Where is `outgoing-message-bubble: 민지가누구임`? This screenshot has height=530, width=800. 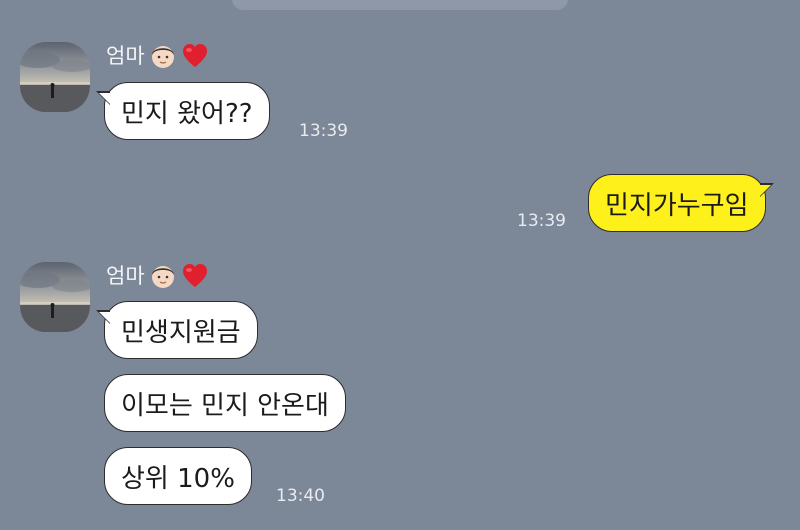 outgoing-message-bubble: 민지가누구임 is located at coordinates (681, 203).